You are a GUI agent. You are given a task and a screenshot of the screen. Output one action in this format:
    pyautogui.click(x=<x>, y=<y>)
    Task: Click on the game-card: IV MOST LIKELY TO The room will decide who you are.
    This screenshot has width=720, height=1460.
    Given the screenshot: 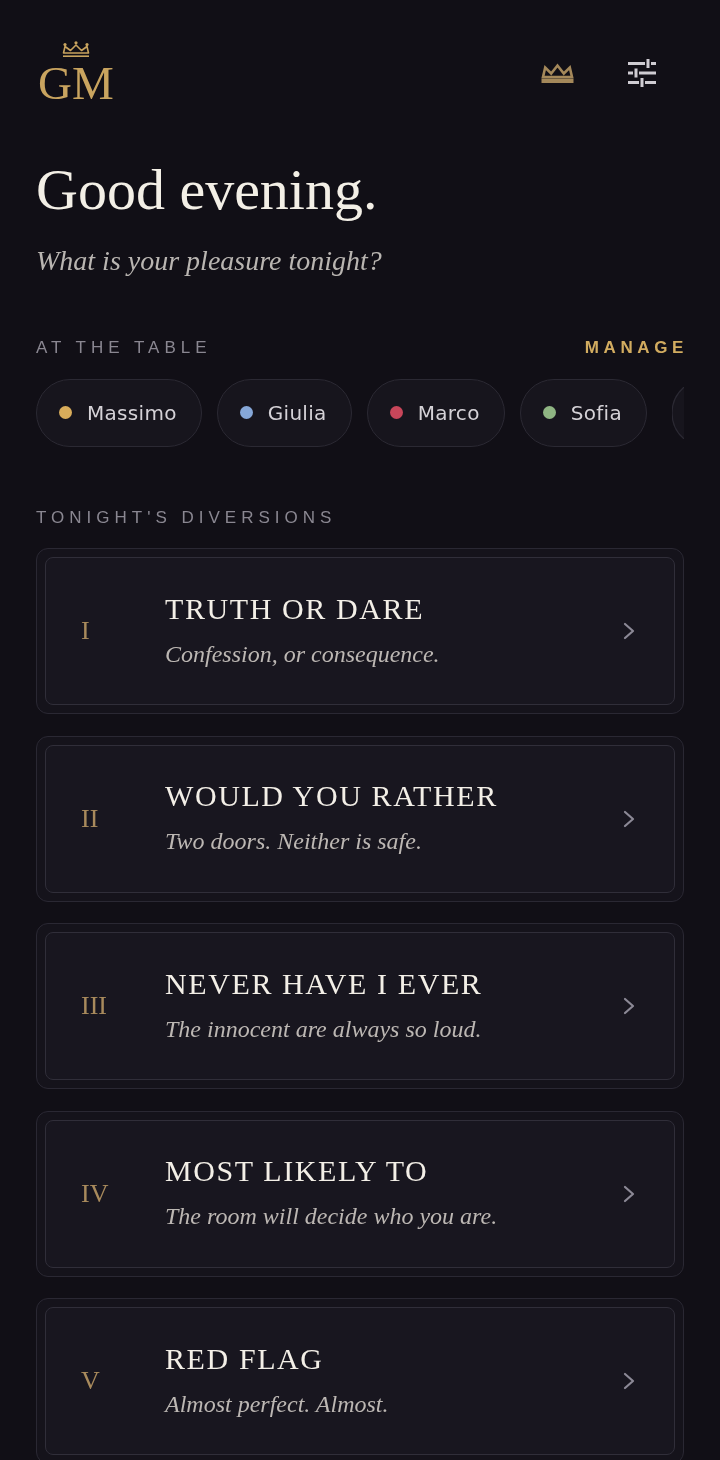 What is the action you would take?
    pyautogui.click(x=360, y=1193)
    